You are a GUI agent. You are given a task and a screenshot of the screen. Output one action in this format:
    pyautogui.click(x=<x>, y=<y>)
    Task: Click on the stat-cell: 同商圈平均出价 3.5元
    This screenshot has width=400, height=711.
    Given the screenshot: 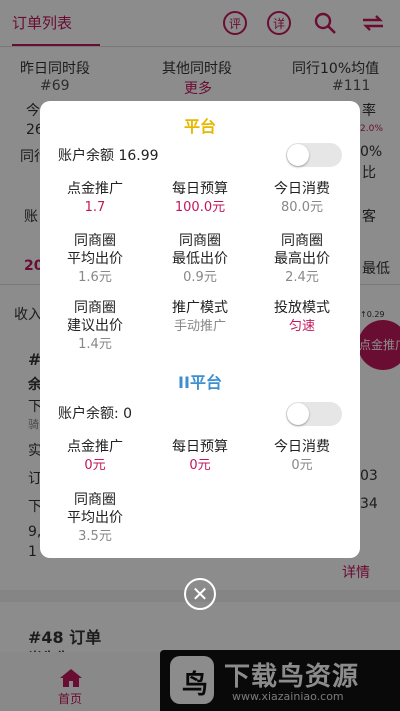 What is the action you would take?
    pyautogui.click(x=95, y=518)
    